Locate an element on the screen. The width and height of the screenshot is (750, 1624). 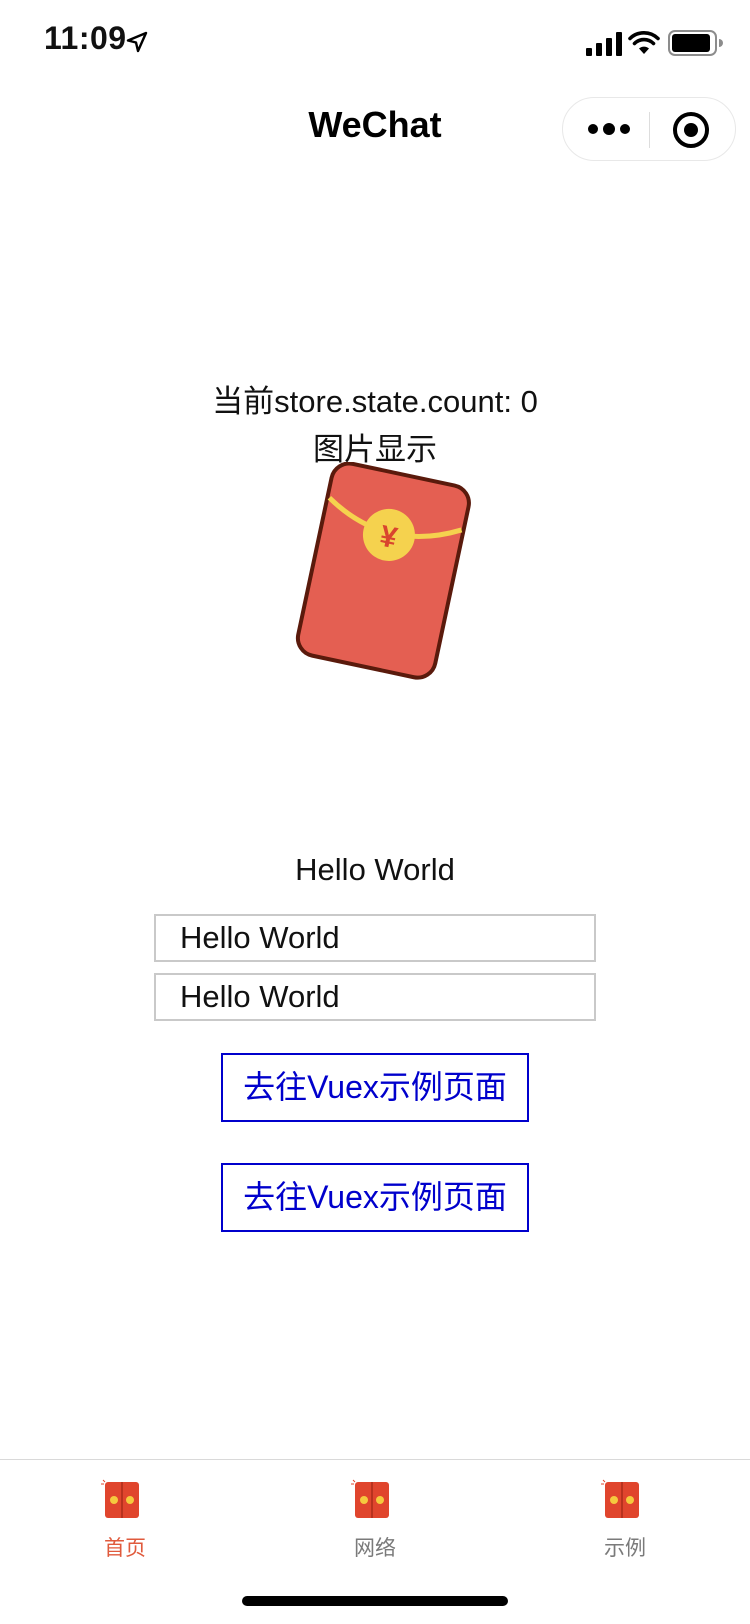
tab-home: 首页 is located at coordinates (125, 1515).